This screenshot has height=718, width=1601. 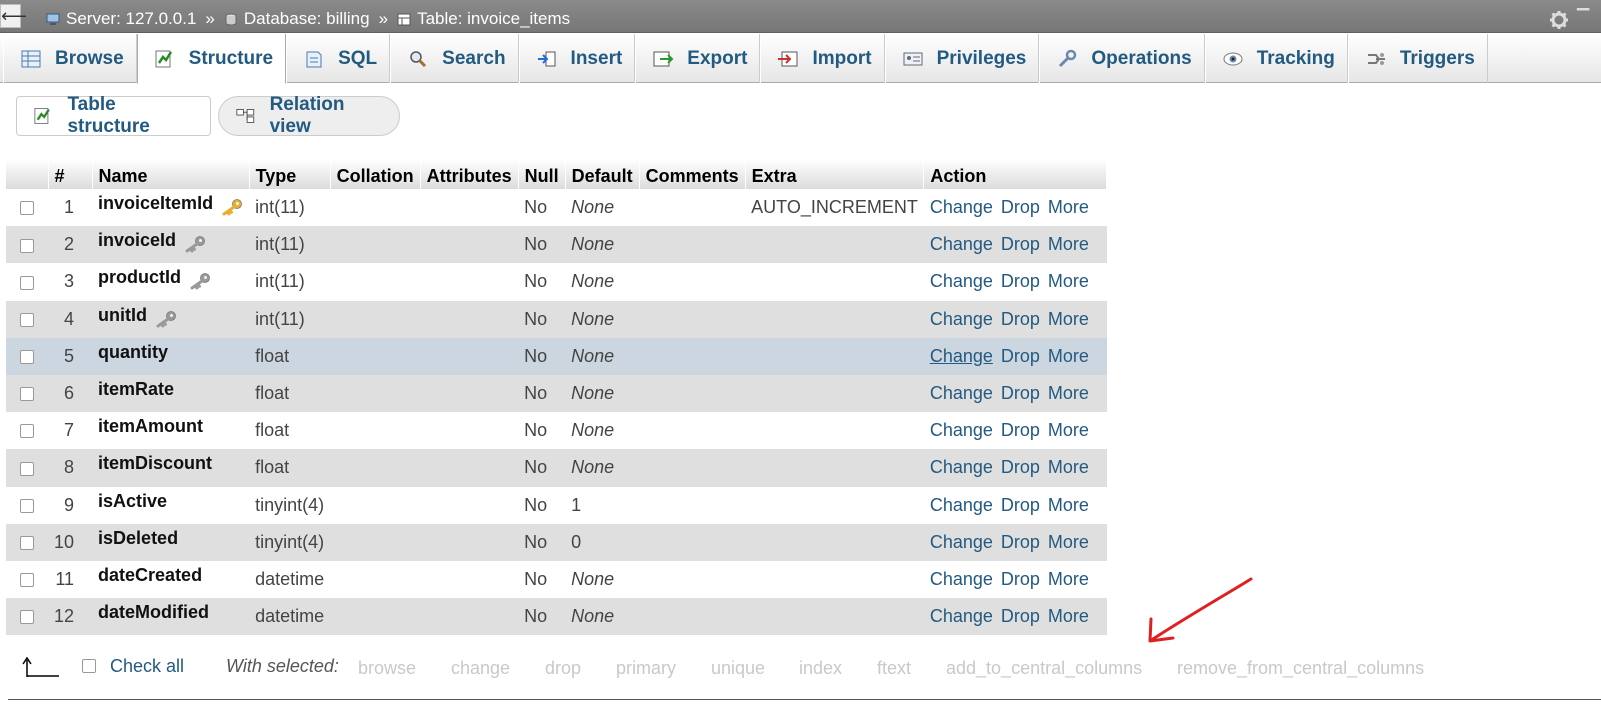 What do you see at coordinates (1300, 668) in the screenshot?
I see `bulk-remove-central-columns-button: remove_from_central_columns` at bounding box center [1300, 668].